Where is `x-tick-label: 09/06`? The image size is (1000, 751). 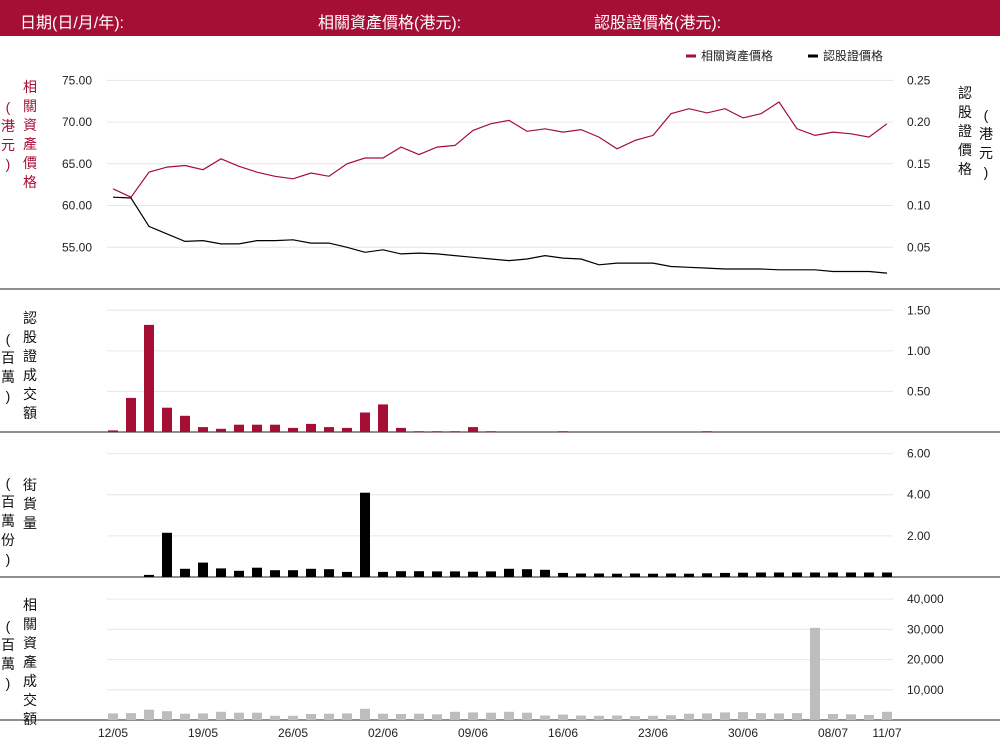
x-tick-label: 09/06 is located at coordinates (473, 733).